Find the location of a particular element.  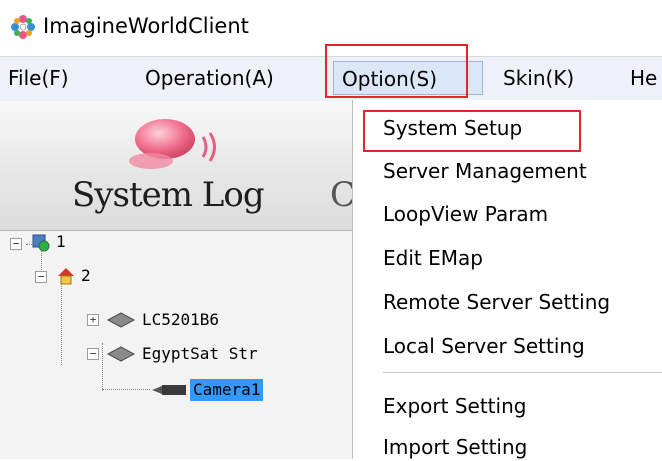

home-icon is located at coordinates (66, 276).